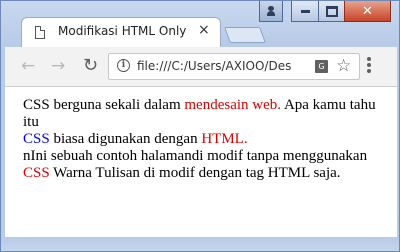  I want to click on tab-close-icon: ×, so click(204, 30).